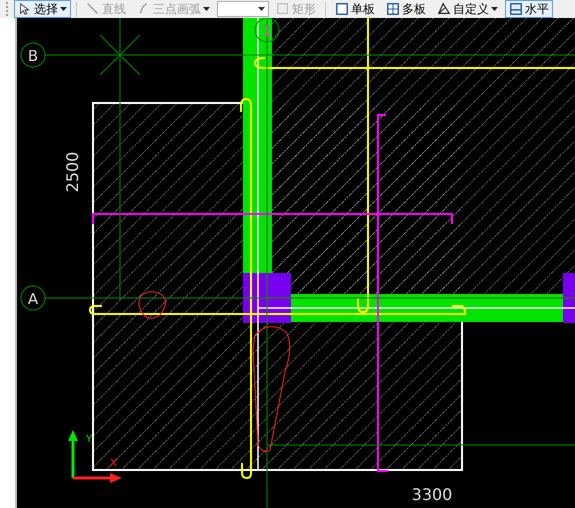  I want to click on toolbar-button: 自定义, so click(467, 9).